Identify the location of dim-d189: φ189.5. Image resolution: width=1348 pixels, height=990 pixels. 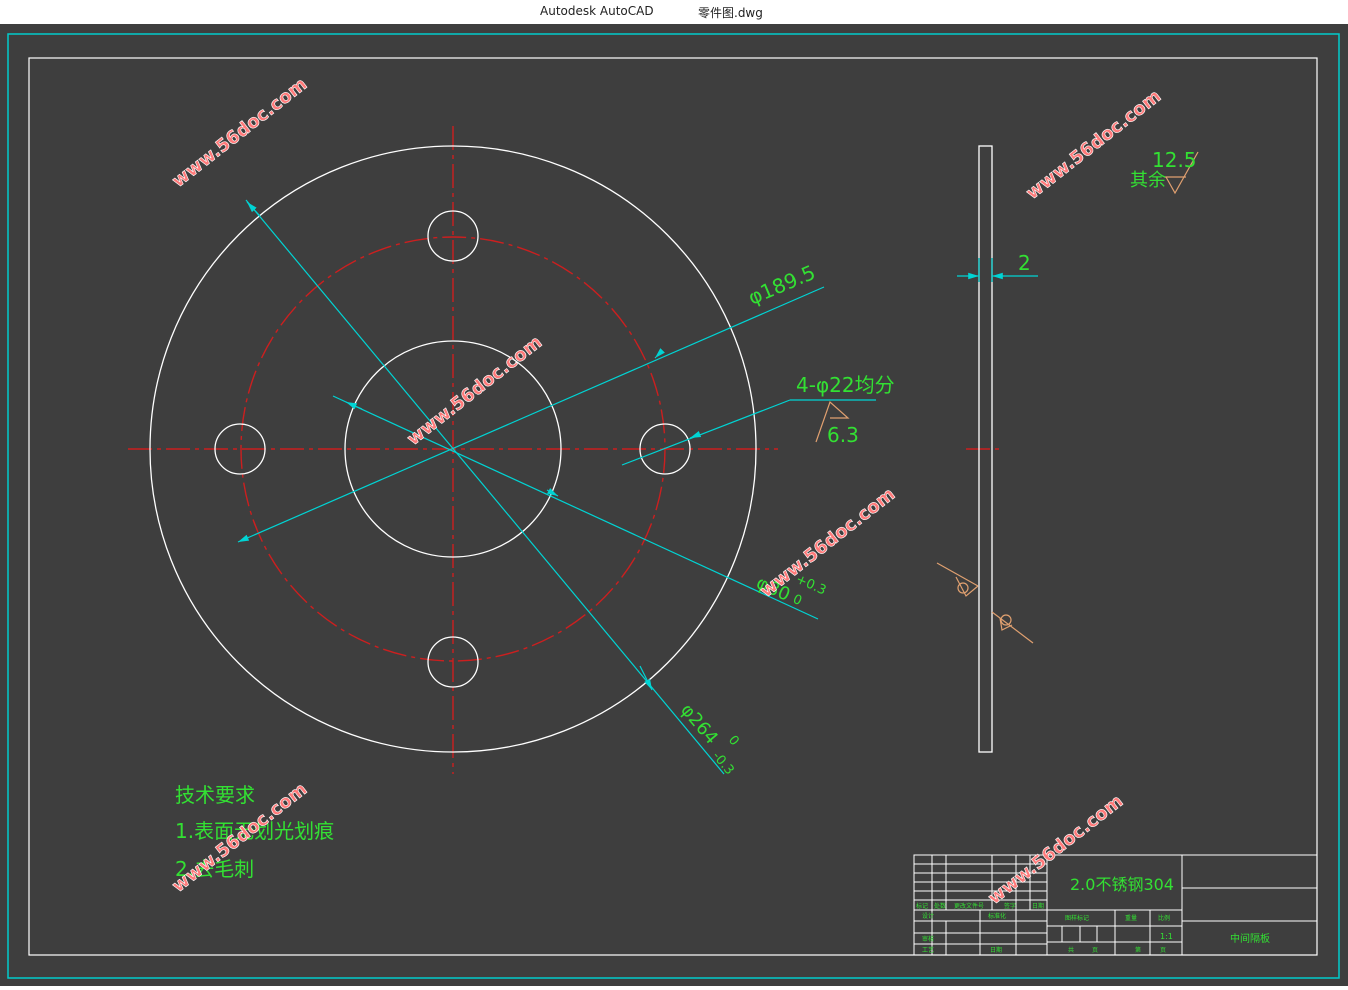
(782, 285).